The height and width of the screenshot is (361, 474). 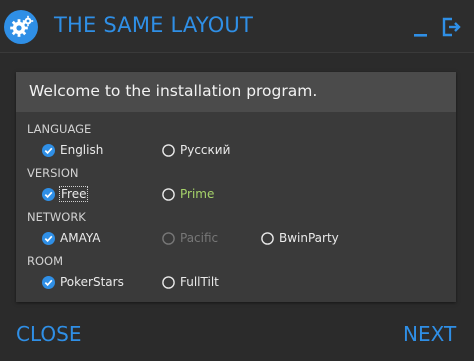 I want to click on network-pacific-option: Pacific, so click(x=190, y=238).